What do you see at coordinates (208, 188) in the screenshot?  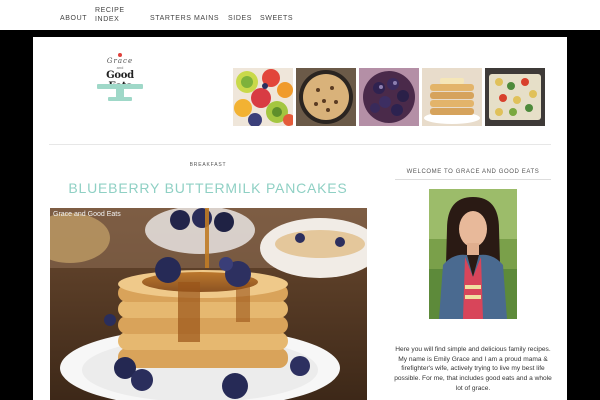 I see `post-title: BLUEBERRY BUTTERMILK PANCAKES` at bounding box center [208, 188].